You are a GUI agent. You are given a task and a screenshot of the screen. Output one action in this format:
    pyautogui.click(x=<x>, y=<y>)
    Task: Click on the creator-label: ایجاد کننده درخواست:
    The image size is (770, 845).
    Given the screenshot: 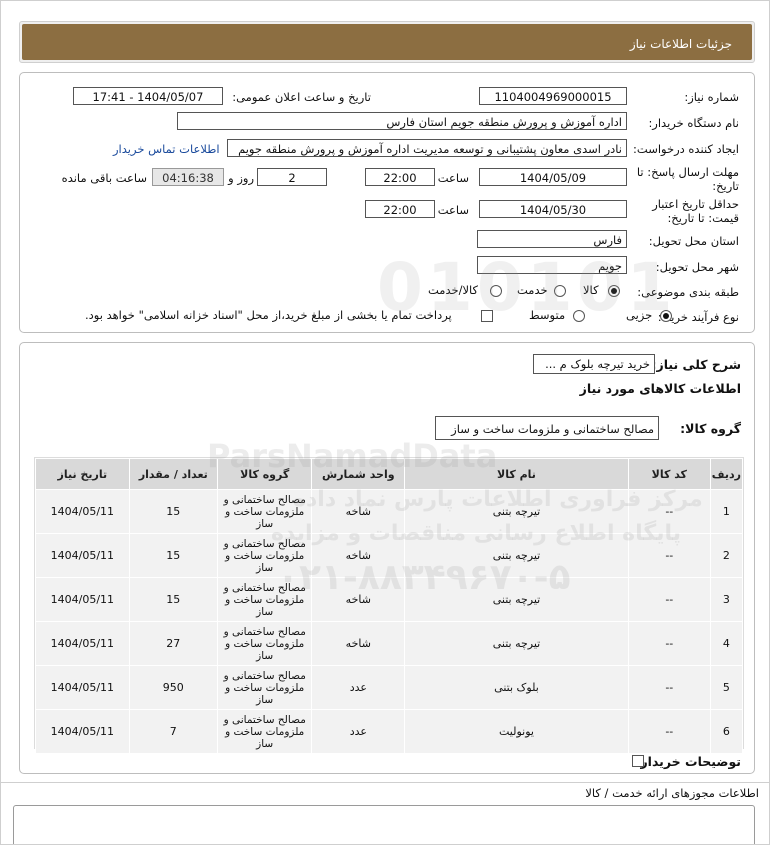 What is the action you would take?
    pyautogui.click(x=686, y=149)
    